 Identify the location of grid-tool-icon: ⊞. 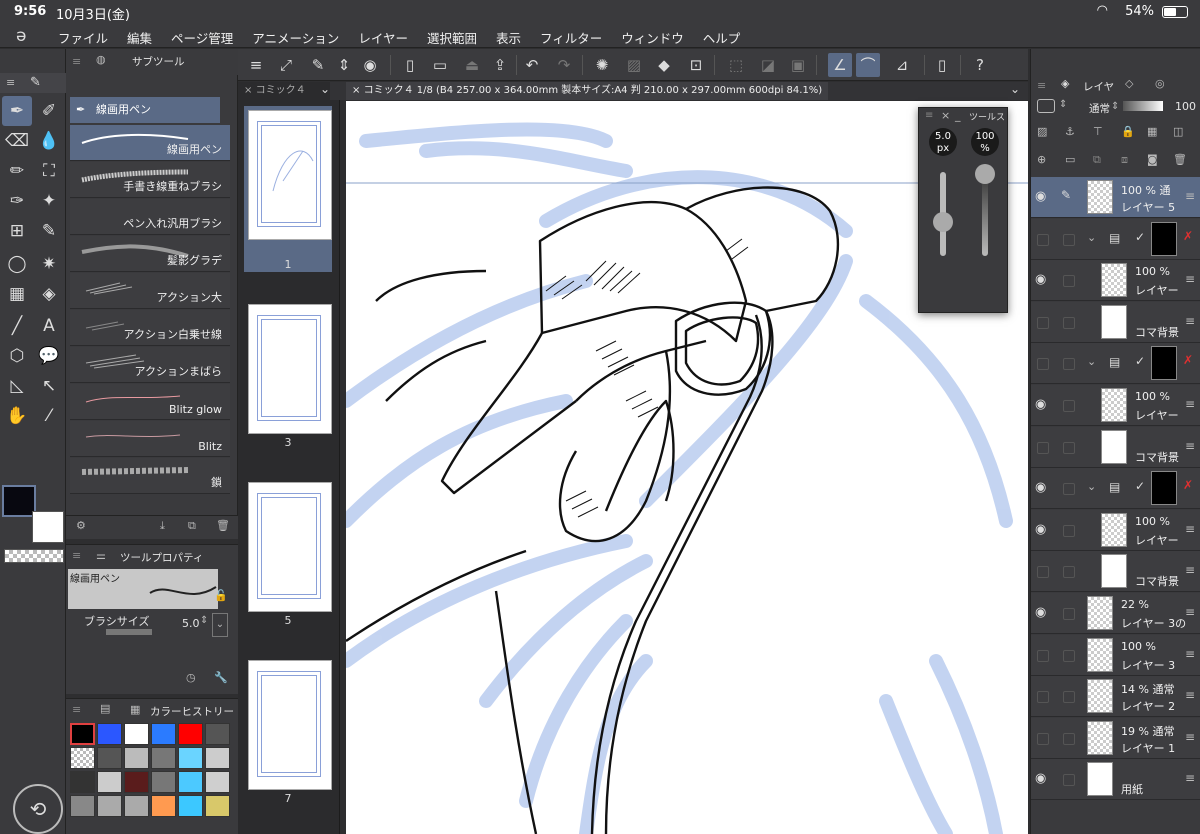
(17, 231).